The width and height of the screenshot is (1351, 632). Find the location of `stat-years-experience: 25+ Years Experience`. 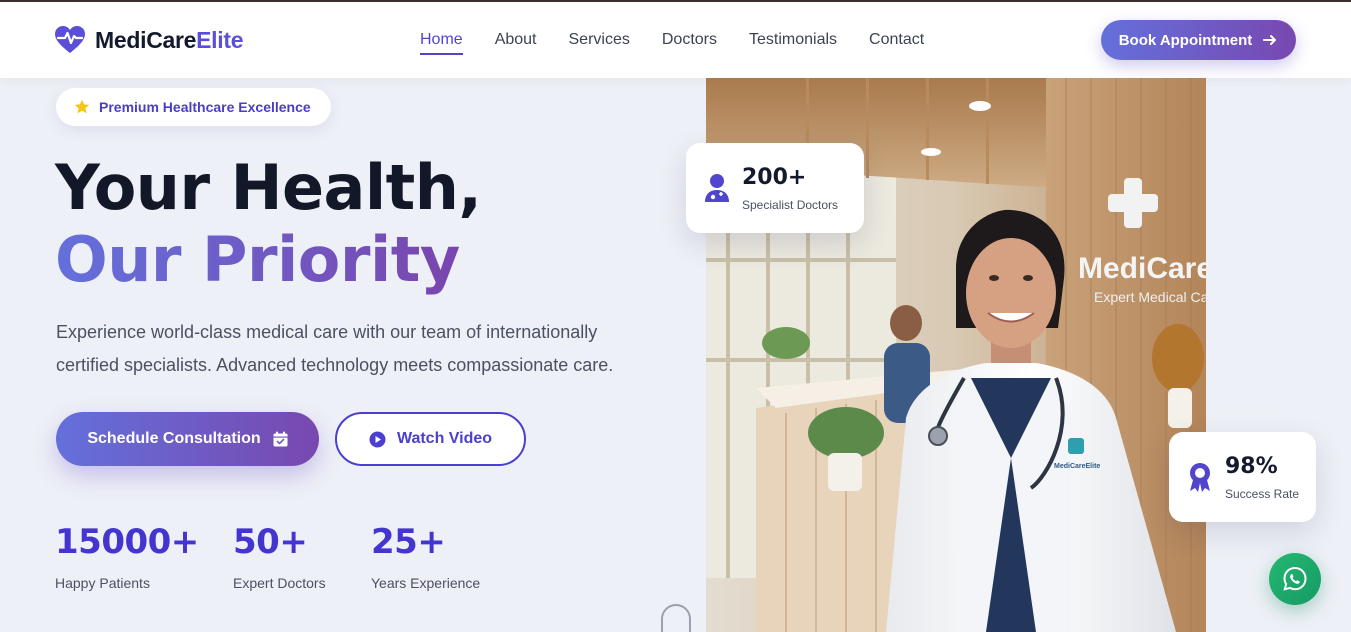

stat-years-experience: 25+ Years Experience is located at coordinates (425, 556).